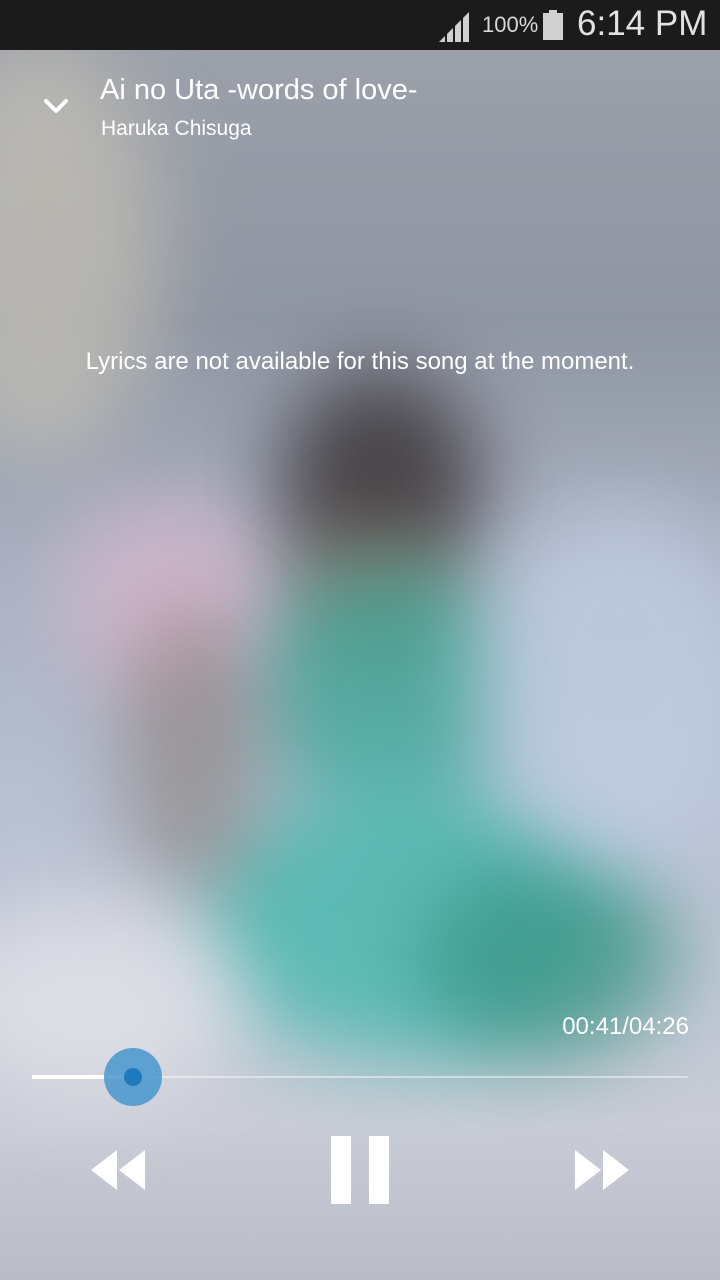 This screenshot has width=720, height=1280. I want to click on collapse-player-button, so click(56, 106).